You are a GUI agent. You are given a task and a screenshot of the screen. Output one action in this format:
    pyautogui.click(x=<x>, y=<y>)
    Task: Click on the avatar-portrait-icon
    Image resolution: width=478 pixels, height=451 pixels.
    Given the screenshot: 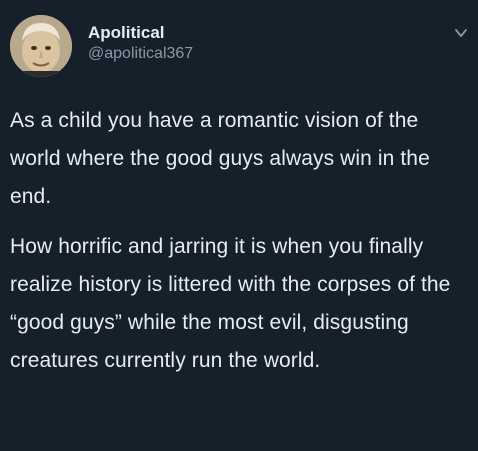 What is the action you would take?
    pyautogui.click(x=41, y=46)
    